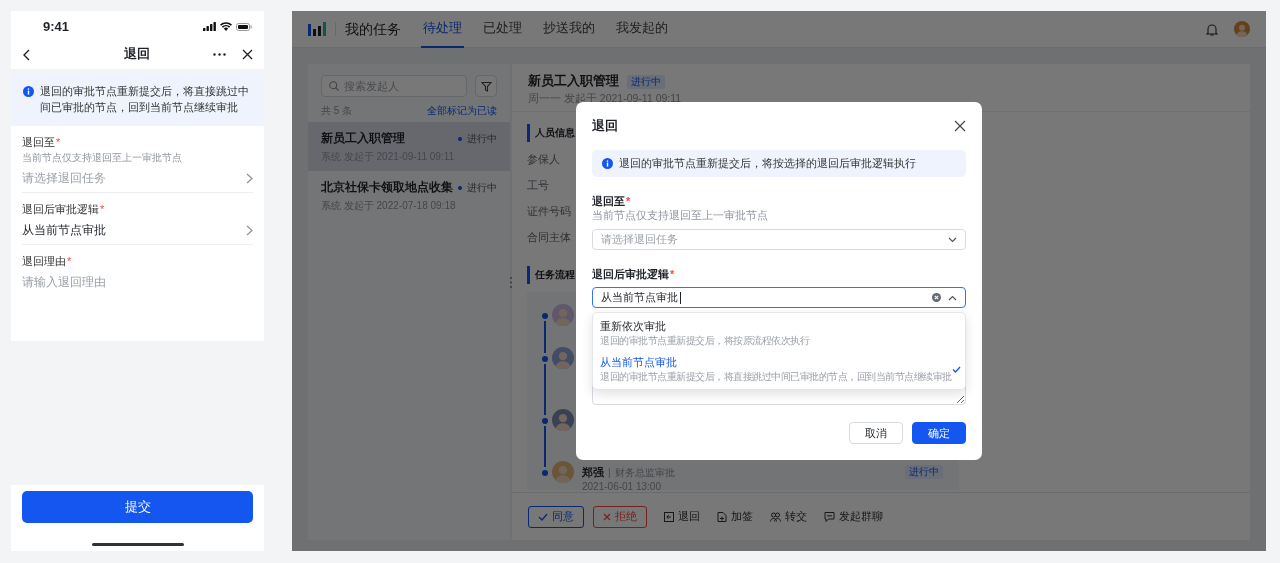  Describe the element at coordinates (593, 472) in the screenshot. I see `person-name: 郑强` at that location.